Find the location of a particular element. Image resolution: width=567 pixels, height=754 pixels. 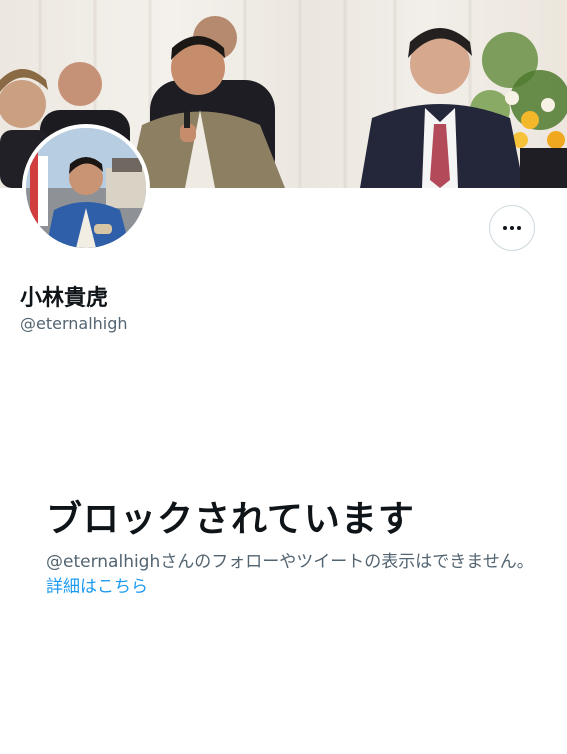

avatar-photo is located at coordinates (86, 188).